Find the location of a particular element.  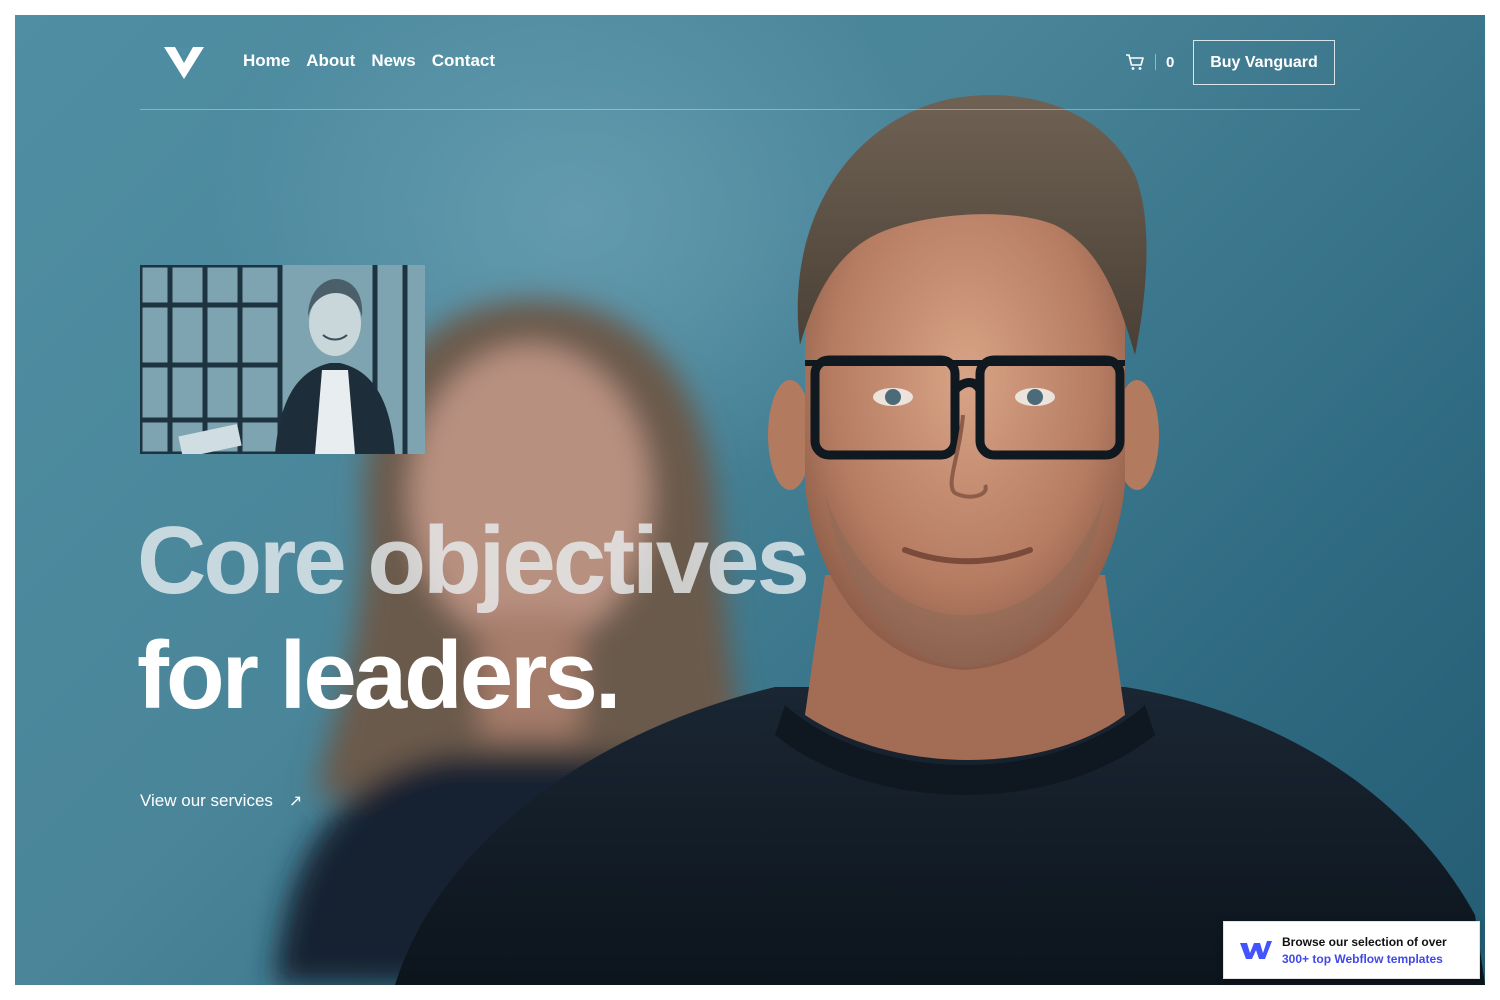

nav-divider is located at coordinates (750, 109).